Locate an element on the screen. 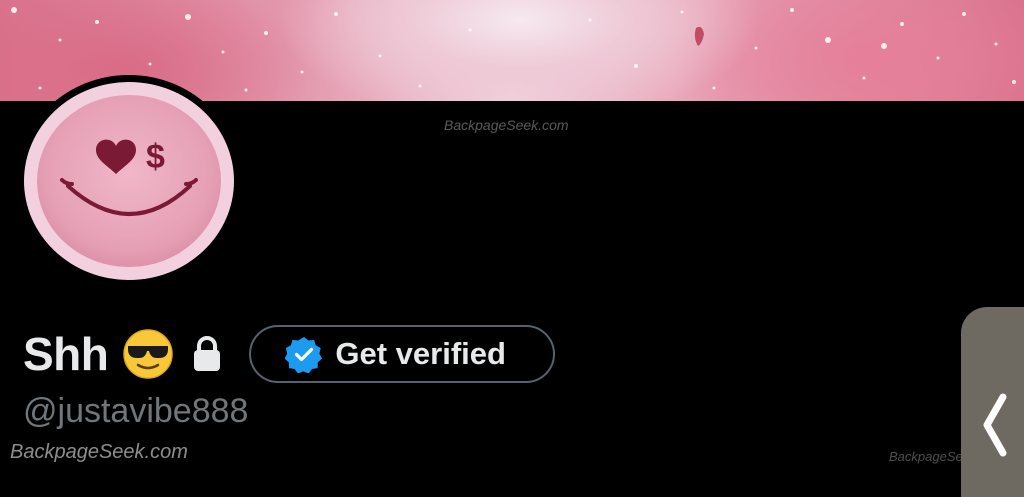 The image size is (1024, 497). side-panel-handle is located at coordinates (992, 402).